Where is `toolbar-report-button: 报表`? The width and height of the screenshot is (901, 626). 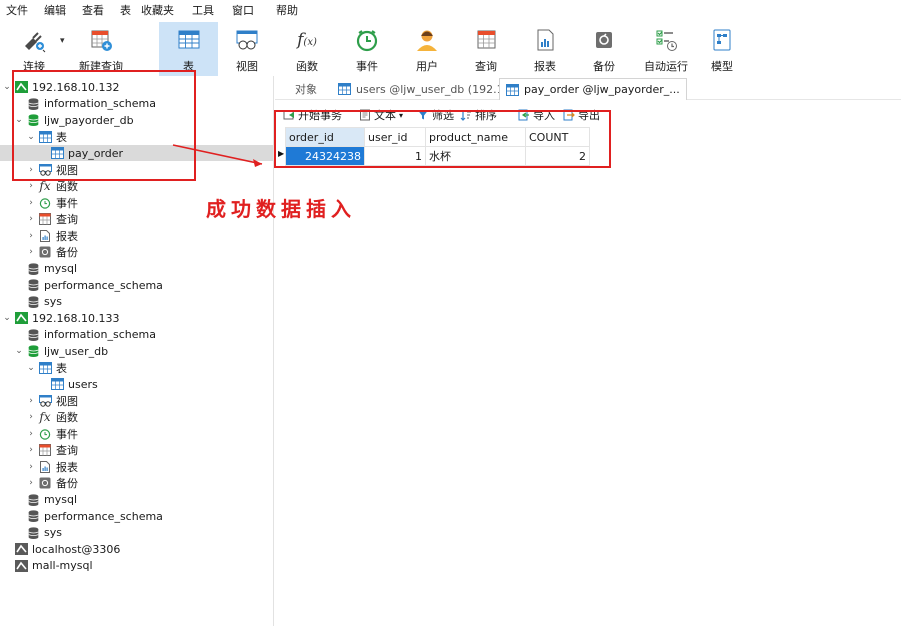 toolbar-report-button: 报表 is located at coordinates (545, 49).